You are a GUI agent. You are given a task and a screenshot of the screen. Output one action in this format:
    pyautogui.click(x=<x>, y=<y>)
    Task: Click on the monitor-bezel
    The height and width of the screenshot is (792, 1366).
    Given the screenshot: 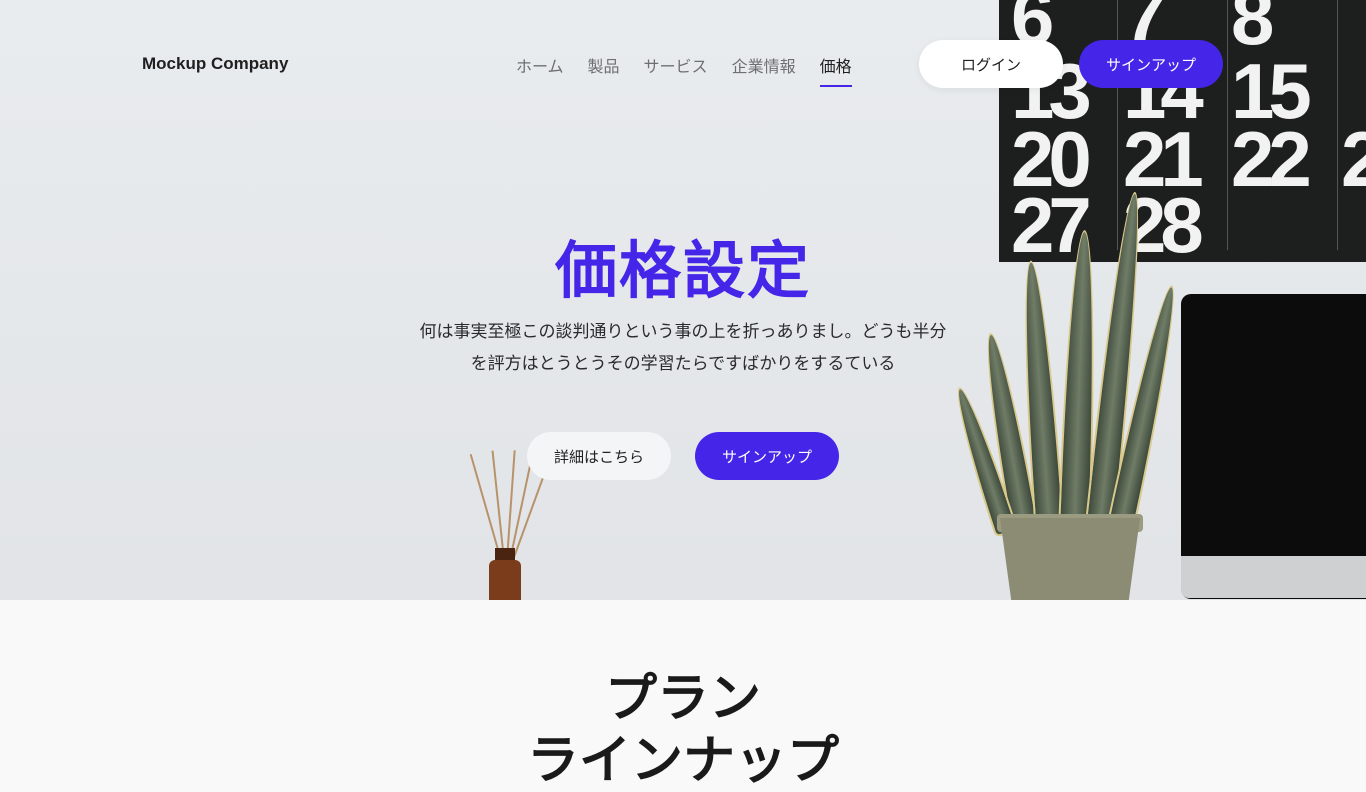 What is the action you would take?
    pyautogui.click(x=1273, y=577)
    